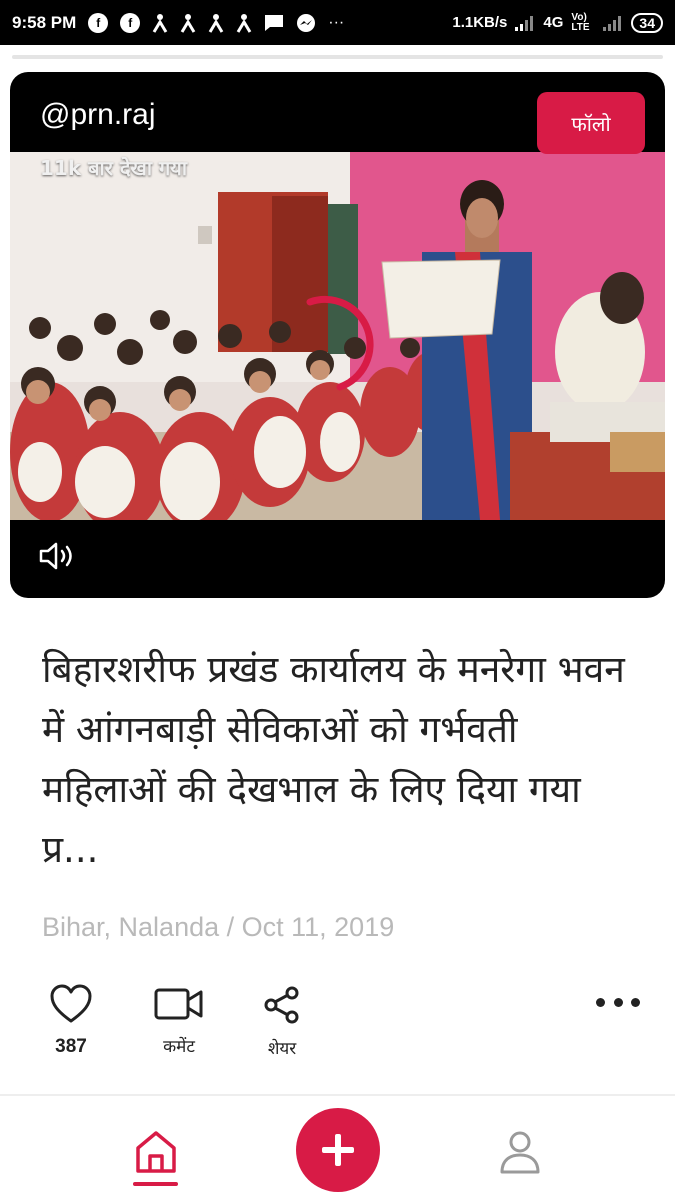  I want to click on share-label: शेयर, so click(282, 1049).